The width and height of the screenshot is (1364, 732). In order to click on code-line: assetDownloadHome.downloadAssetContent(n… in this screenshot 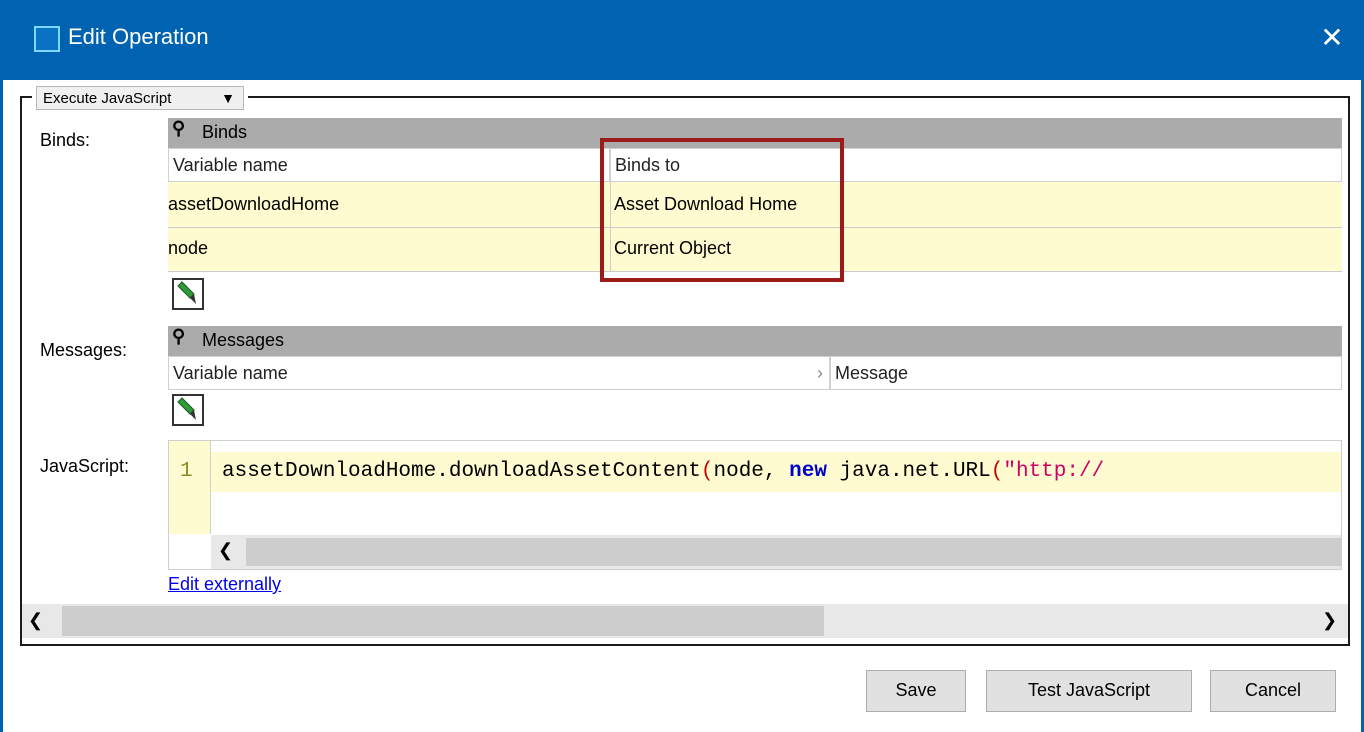, I will do `click(663, 471)`.